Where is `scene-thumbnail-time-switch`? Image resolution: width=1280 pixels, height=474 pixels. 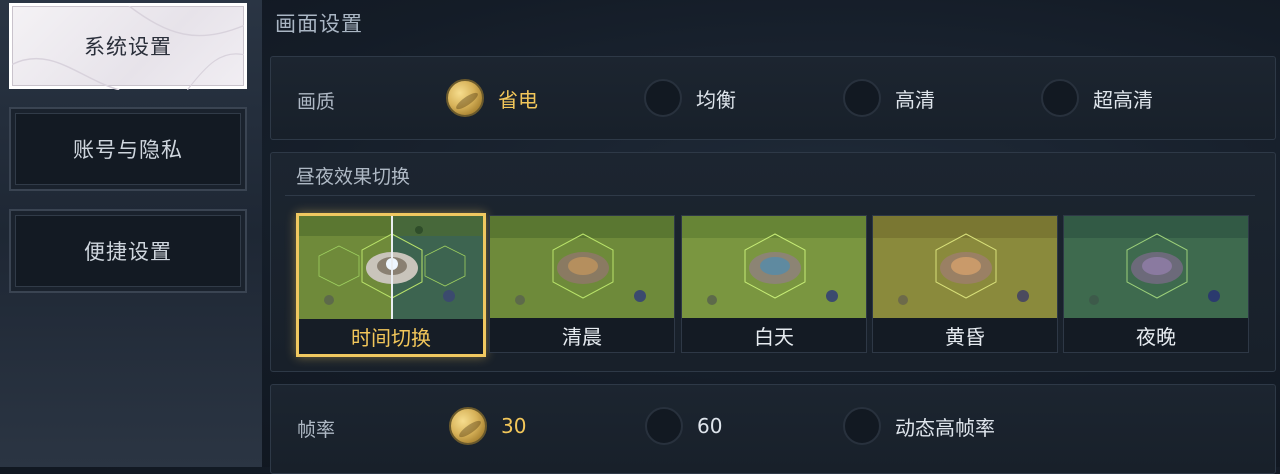
scene-thumbnail-time-switch is located at coordinates (391, 268).